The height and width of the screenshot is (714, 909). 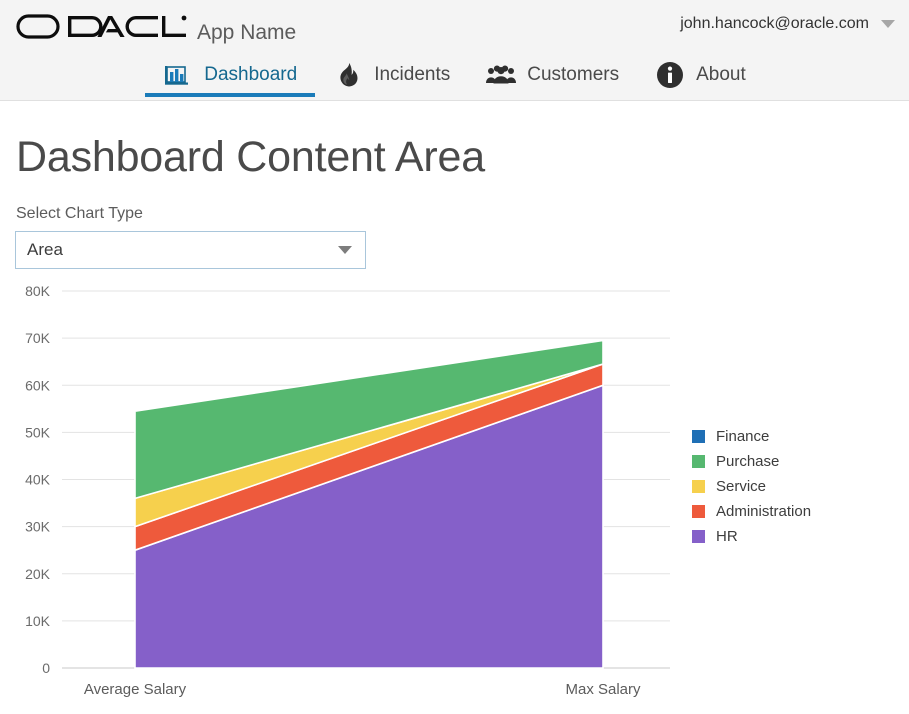 I want to click on y-axis-tick-label: 0, so click(x=46, y=668).